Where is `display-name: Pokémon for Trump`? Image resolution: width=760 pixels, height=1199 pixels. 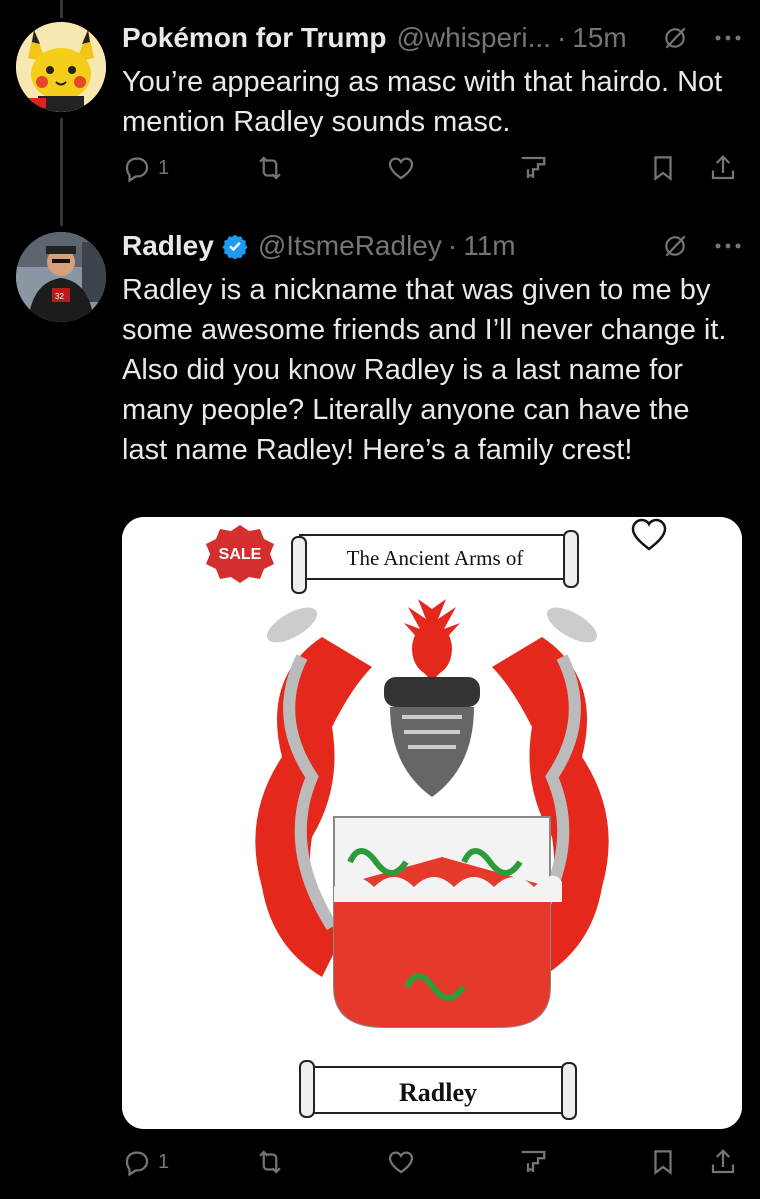 display-name: Pokémon for Trump is located at coordinates (254, 38).